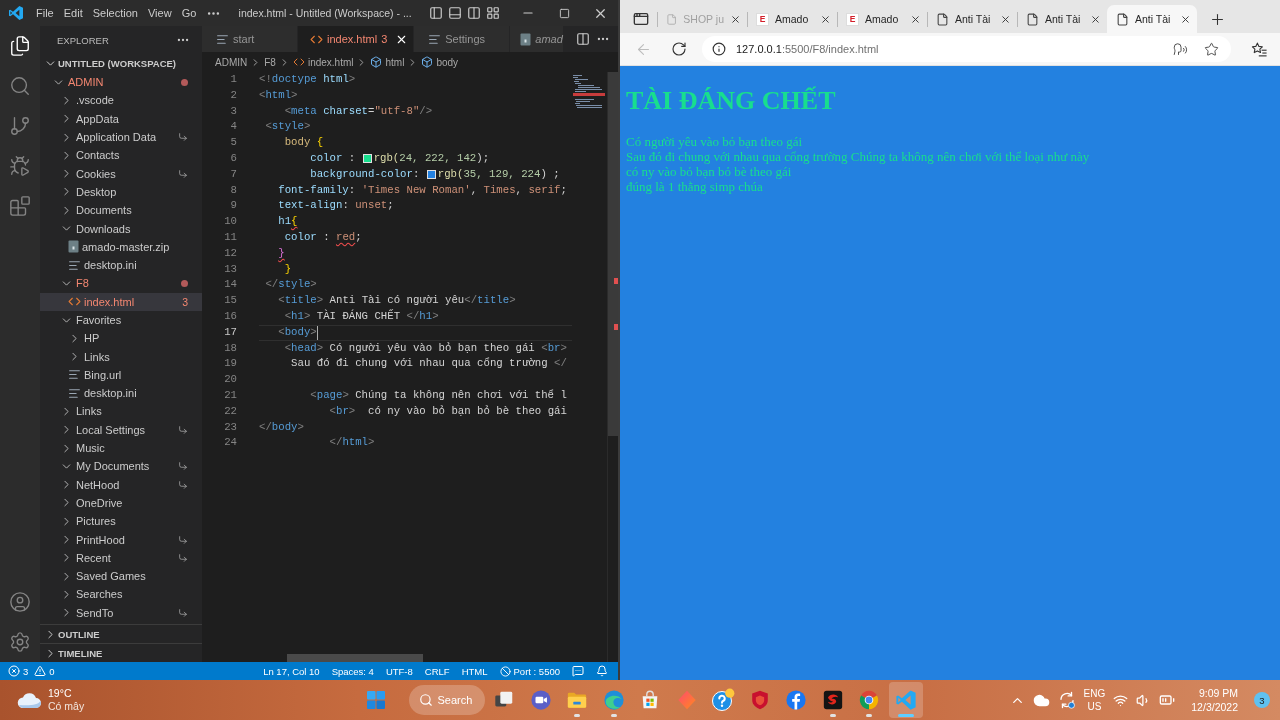 The width and height of the screenshot is (1280, 720). Describe the element at coordinates (231, 62) in the screenshot. I see `breadcrumb: ADMIN` at that location.